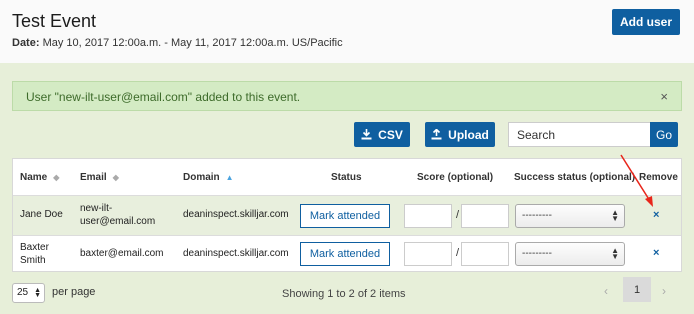 The width and height of the screenshot is (694, 314). I want to click on next-page-icon: ›, so click(664, 291).